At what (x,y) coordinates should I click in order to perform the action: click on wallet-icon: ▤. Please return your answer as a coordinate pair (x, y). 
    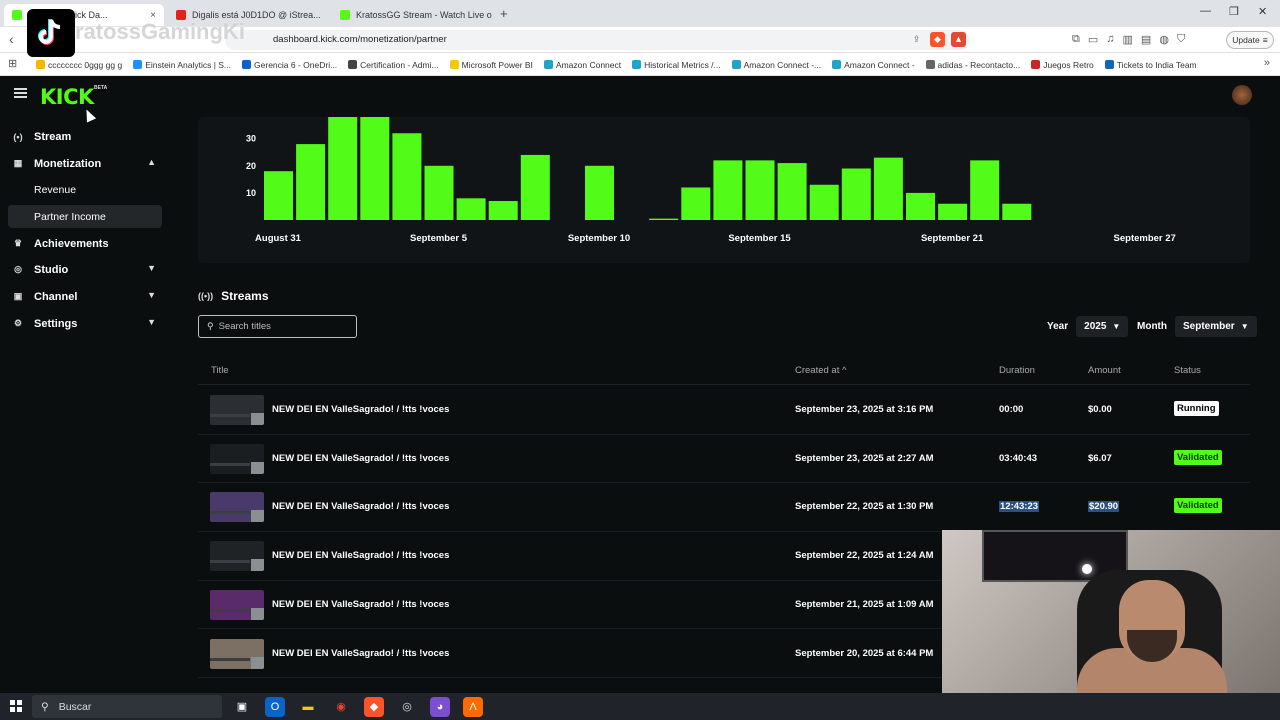
    Looking at the image, I should click on (1146, 39).